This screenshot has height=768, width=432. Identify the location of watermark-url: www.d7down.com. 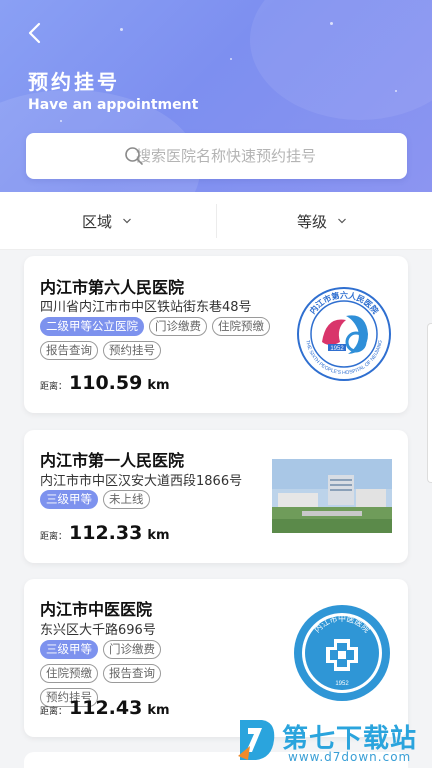
(350, 757).